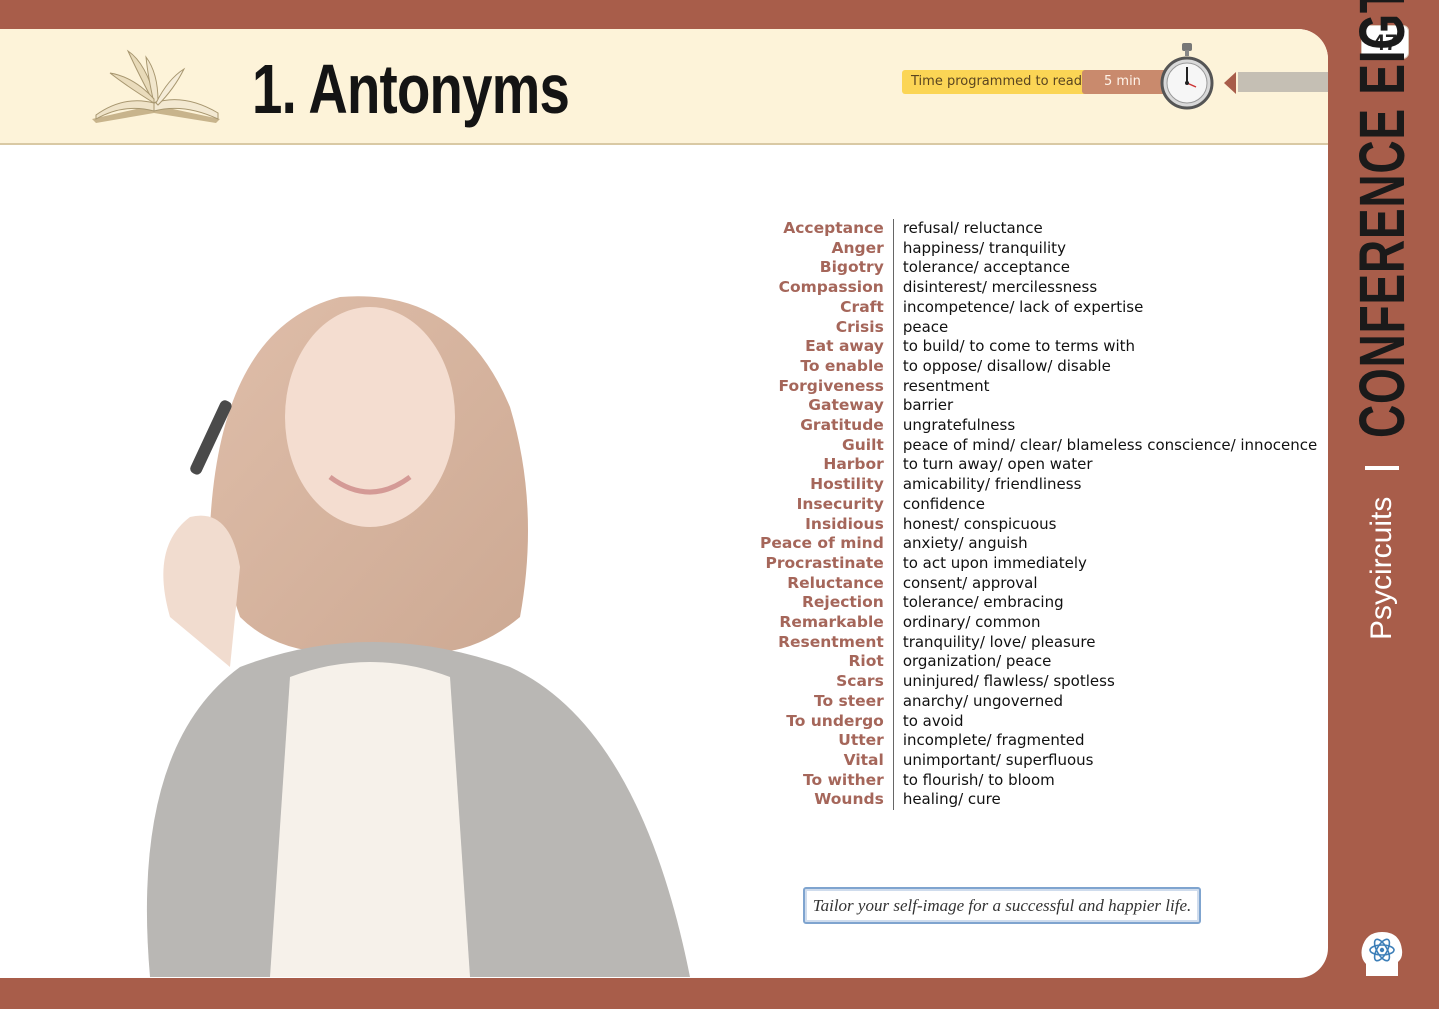 The width and height of the screenshot is (1439, 1009). I want to click on antonym: ordinary/ common, so click(971, 622).